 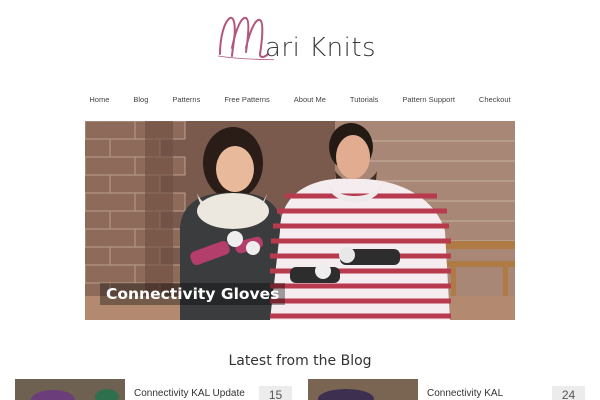 What do you see at coordinates (186, 100) in the screenshot?
I see `nav-patterns: Patterns` at bounding box center [186, 100].